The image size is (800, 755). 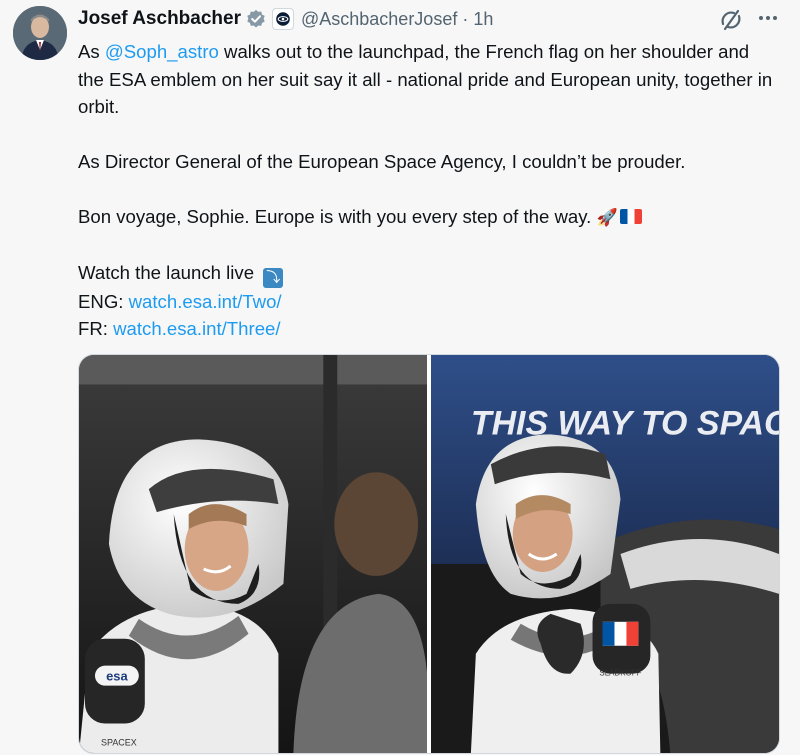 What do you see at coordinates (428, 329) in the screenshot?
I see `fr-line: FR: watch.esa.int/Three/` at bounding box center [428, 329].